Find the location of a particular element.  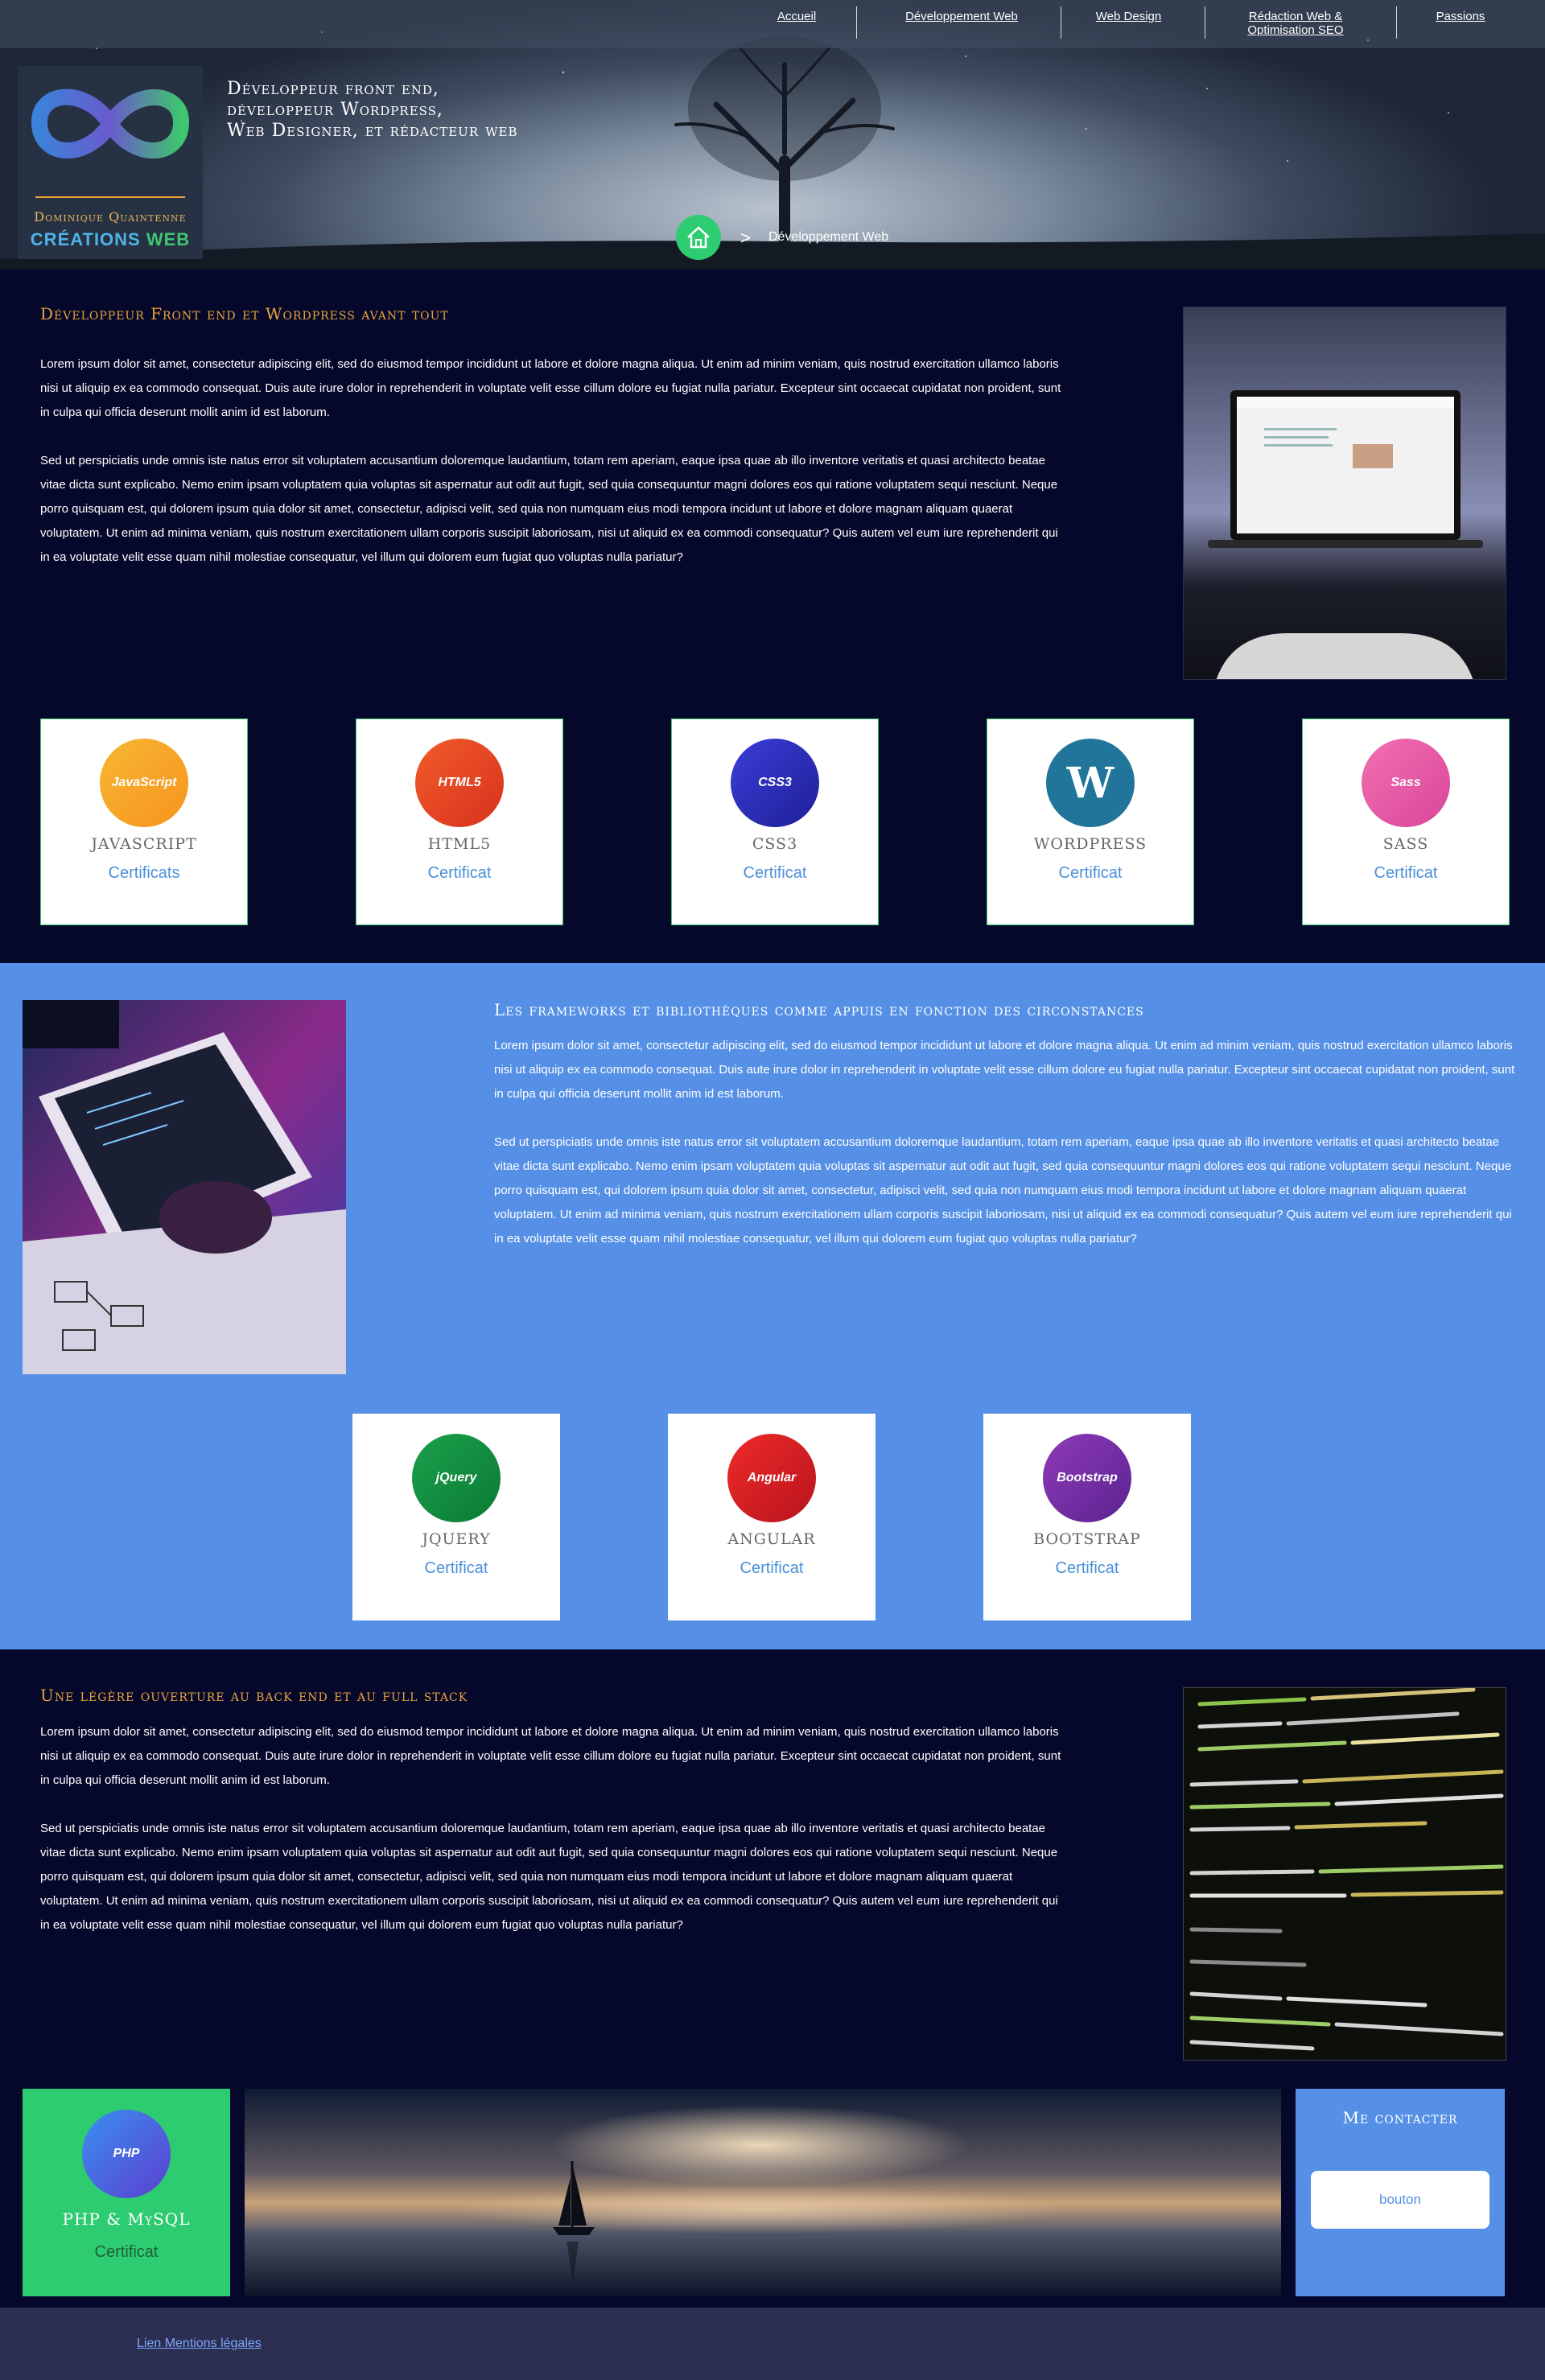

brand-subtitle-word-1: CRÉATIONS is located at coordinates (85, 239).